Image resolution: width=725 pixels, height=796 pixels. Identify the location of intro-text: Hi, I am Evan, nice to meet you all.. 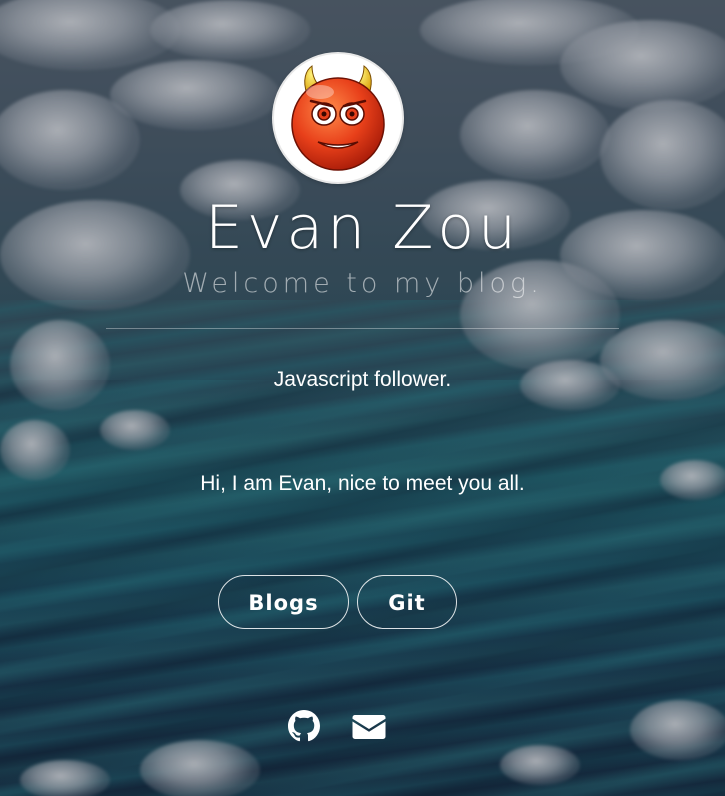
(362, 483).